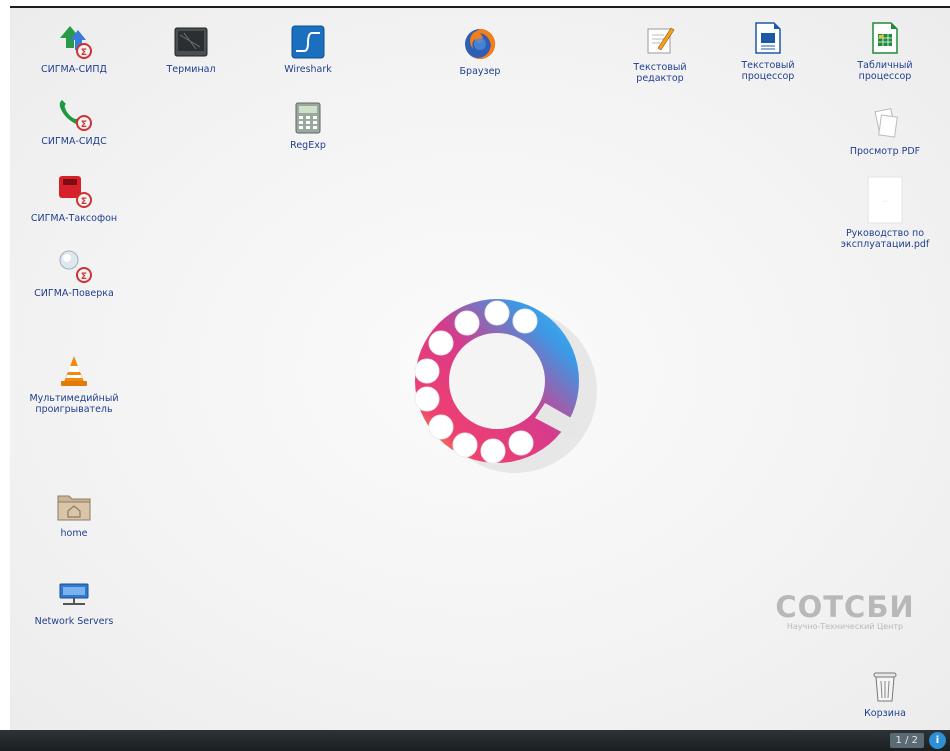 This screenshot has width=950, height=751. Describe the element at coordinates (74, 594) in the screenshot. I see `network-servers-icon` at that location.